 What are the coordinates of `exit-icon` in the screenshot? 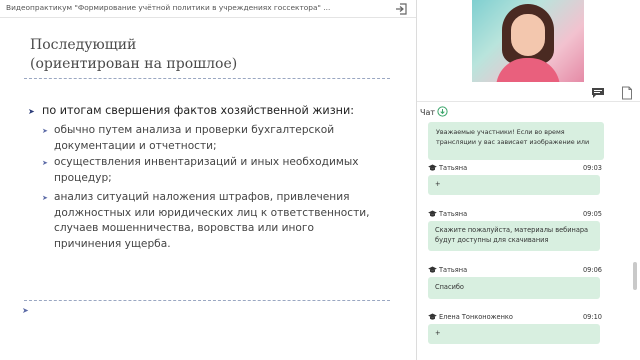 It's located at (401, 9).